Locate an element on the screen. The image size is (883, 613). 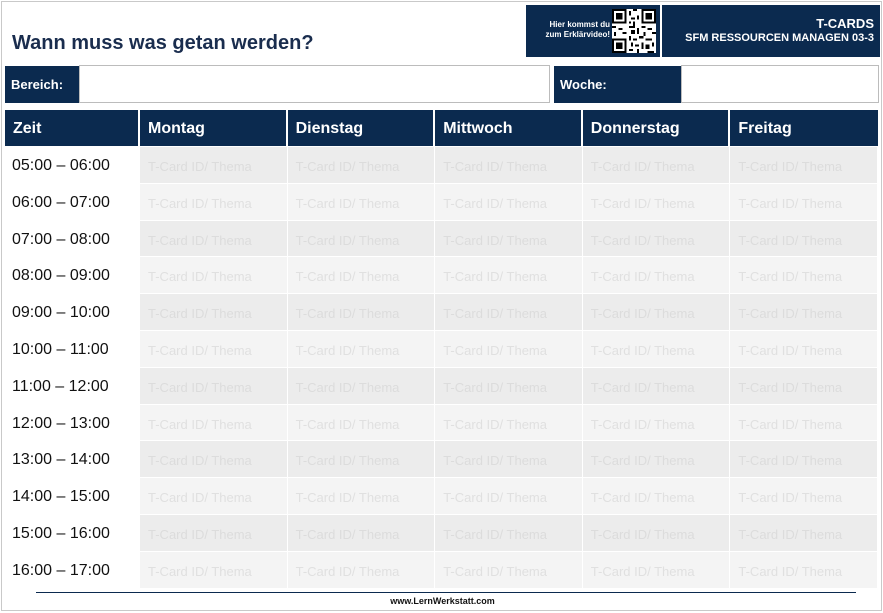
time-slot-label: 12:00 – 13:00 is located at coordinates (72, 422).